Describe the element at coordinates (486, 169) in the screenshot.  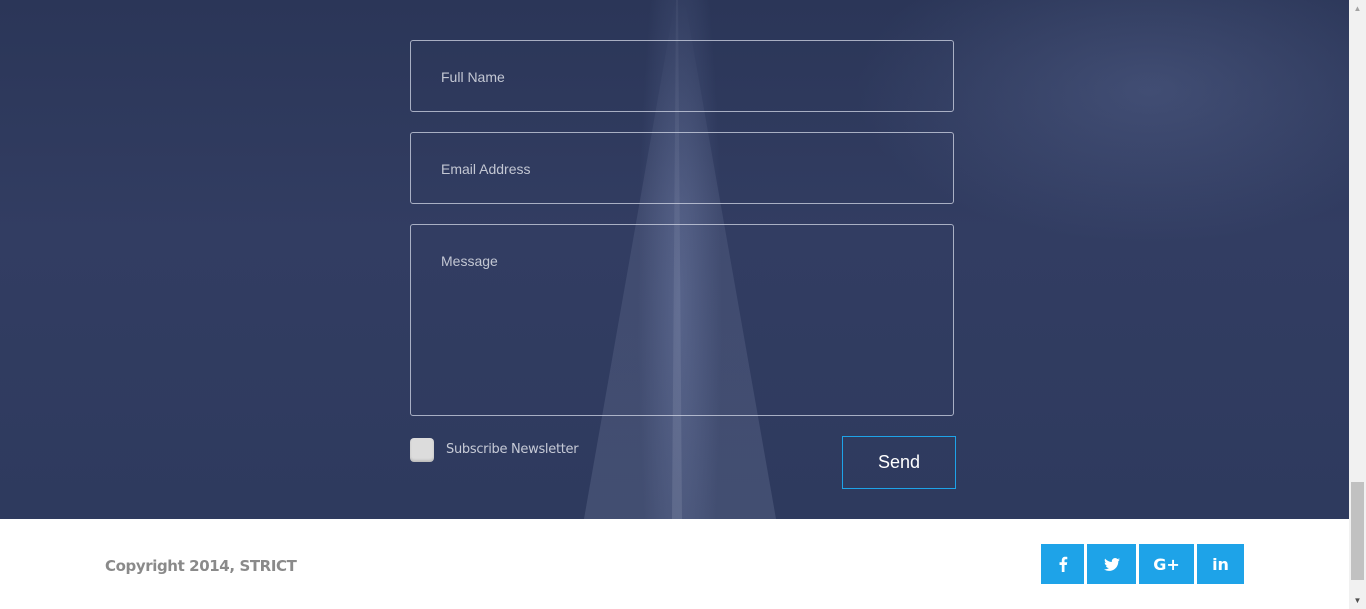
I see `email-placeholder: Email Address` at that location.